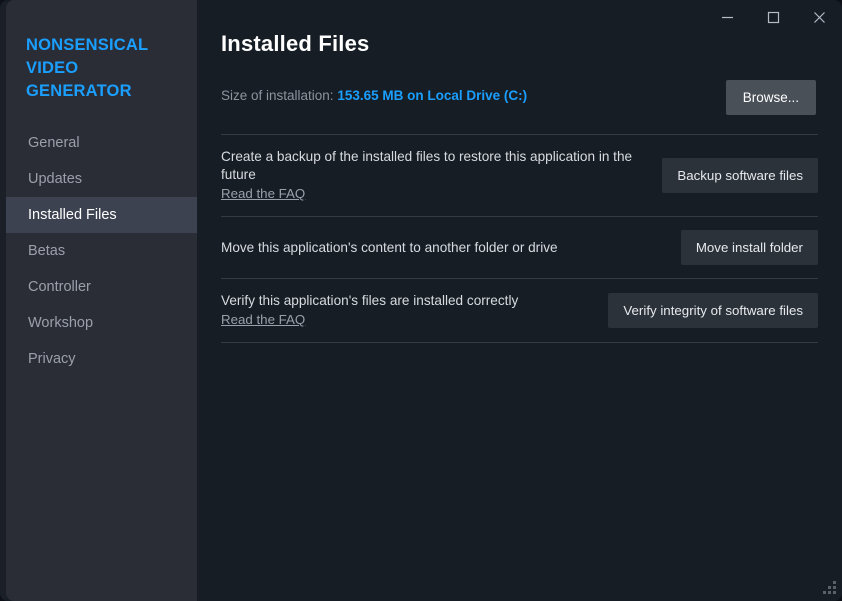 The width and height of the screenshot is (842, 601). What do you see at coordinates (101, 179) in the screenshot?
I see `sidebar-item-updates: Updates` at bounding box center [101, 179].